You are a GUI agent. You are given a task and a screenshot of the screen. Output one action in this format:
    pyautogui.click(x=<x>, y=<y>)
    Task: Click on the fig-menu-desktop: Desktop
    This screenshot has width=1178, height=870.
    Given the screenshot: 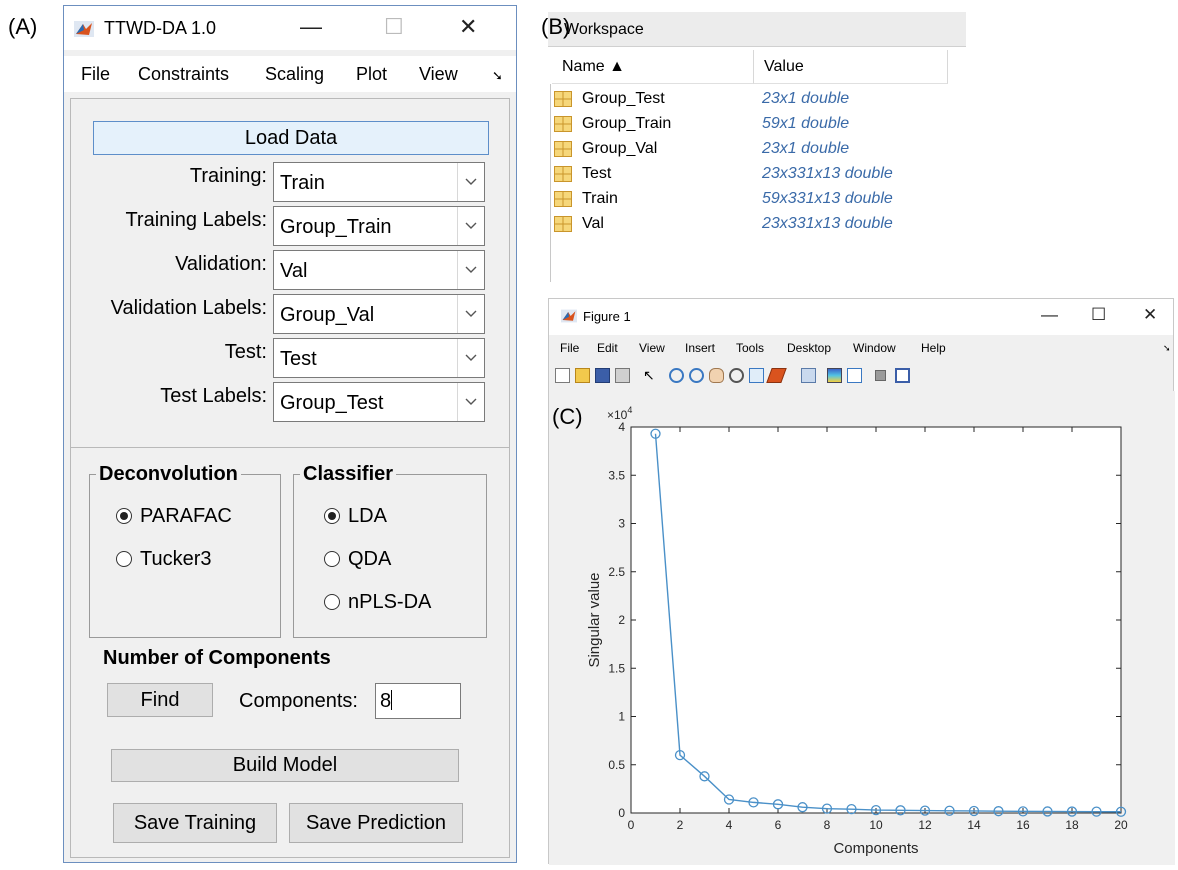 What is the action you would take?
    pyautogui.click(x=809, y=348)
    